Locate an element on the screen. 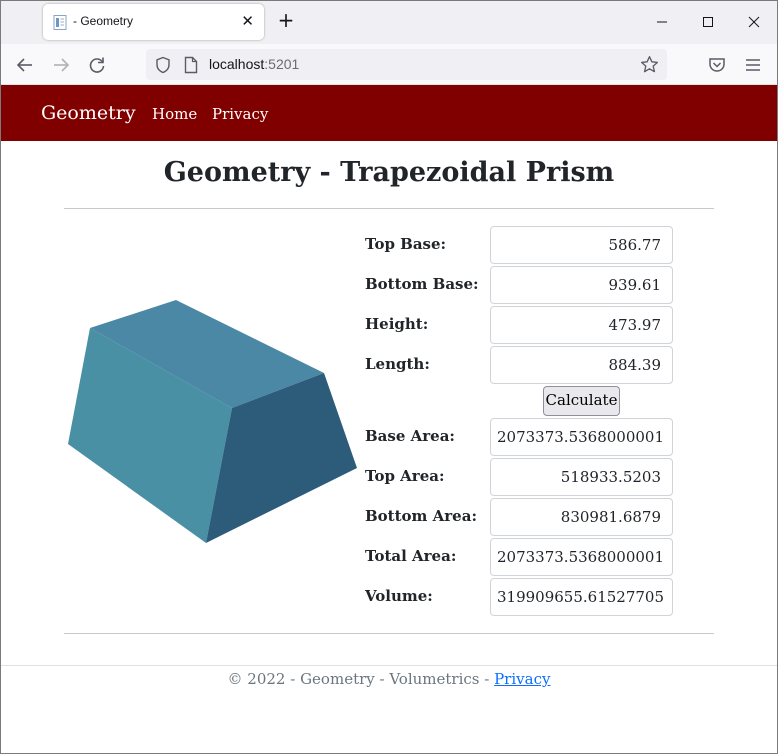  footer-privacy-link: Privacy is located at coordinates (522, 679).